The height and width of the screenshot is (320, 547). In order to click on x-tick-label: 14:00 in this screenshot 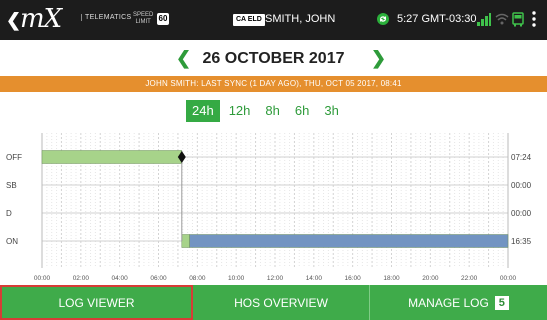, I will do `click(314, 278)`.